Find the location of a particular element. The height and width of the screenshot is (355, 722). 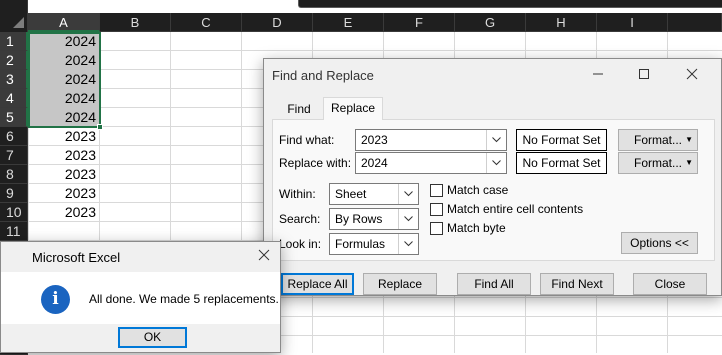

find-format-preview: No Format Set is located at coordinates (561, 140).